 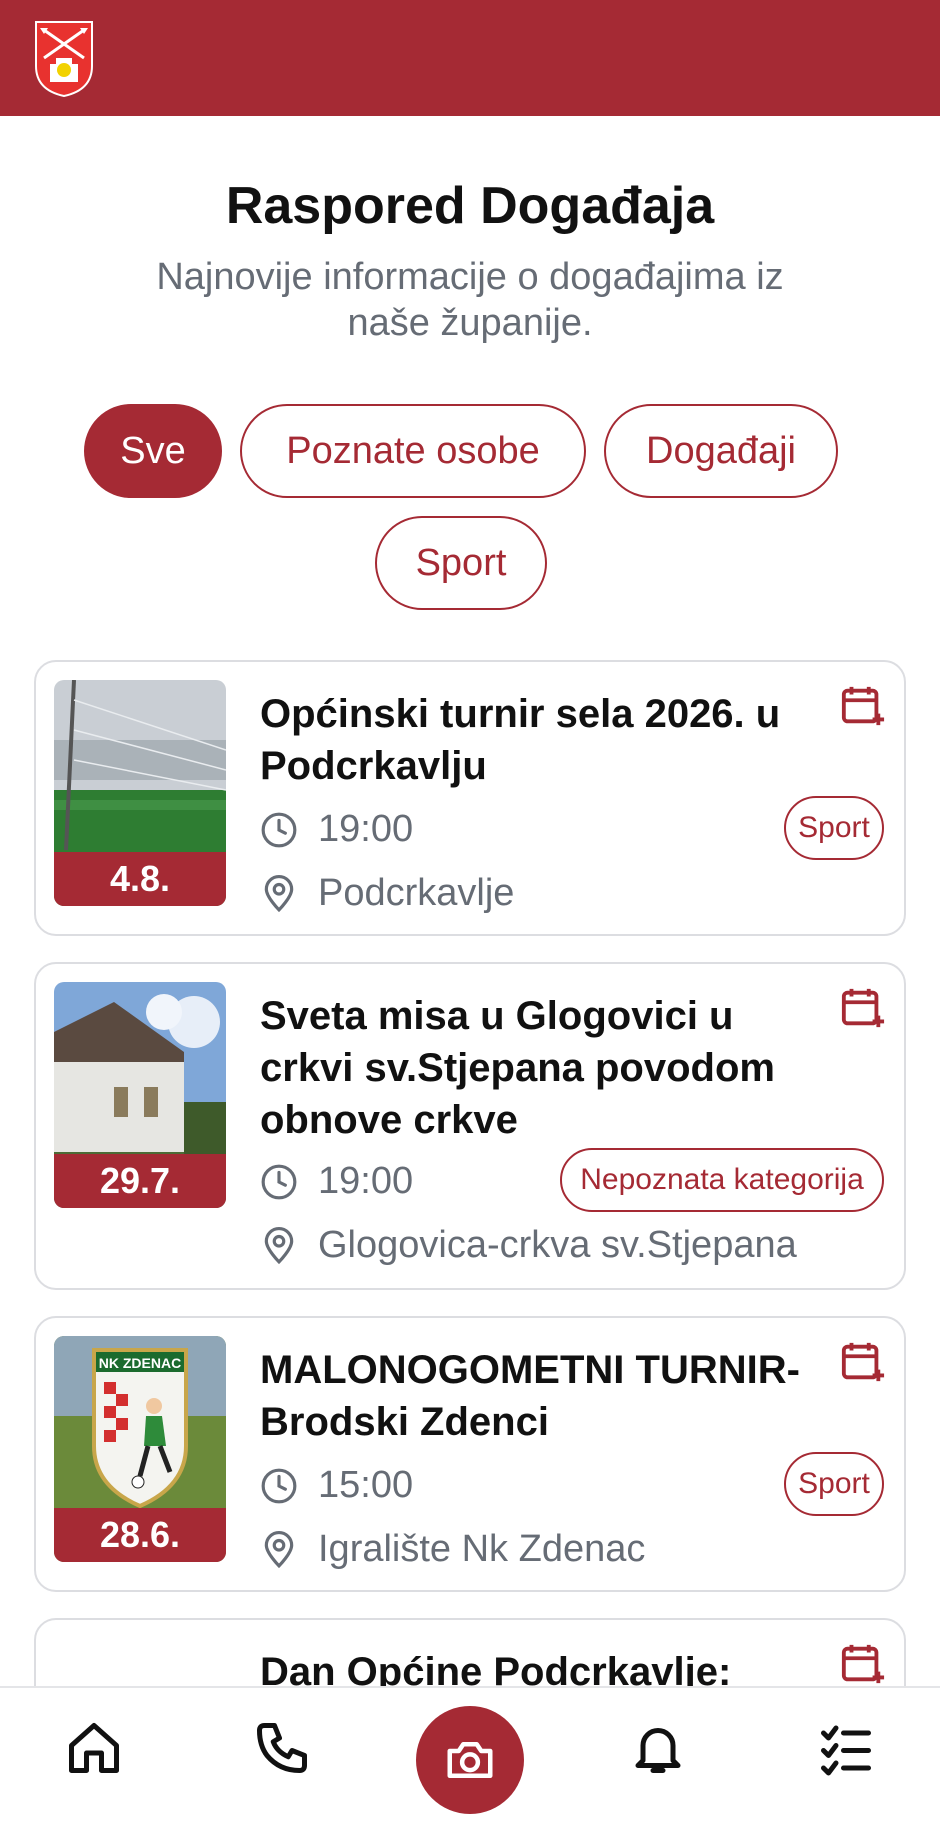 I want to click on home-icon, so click(x=94, y=1748).